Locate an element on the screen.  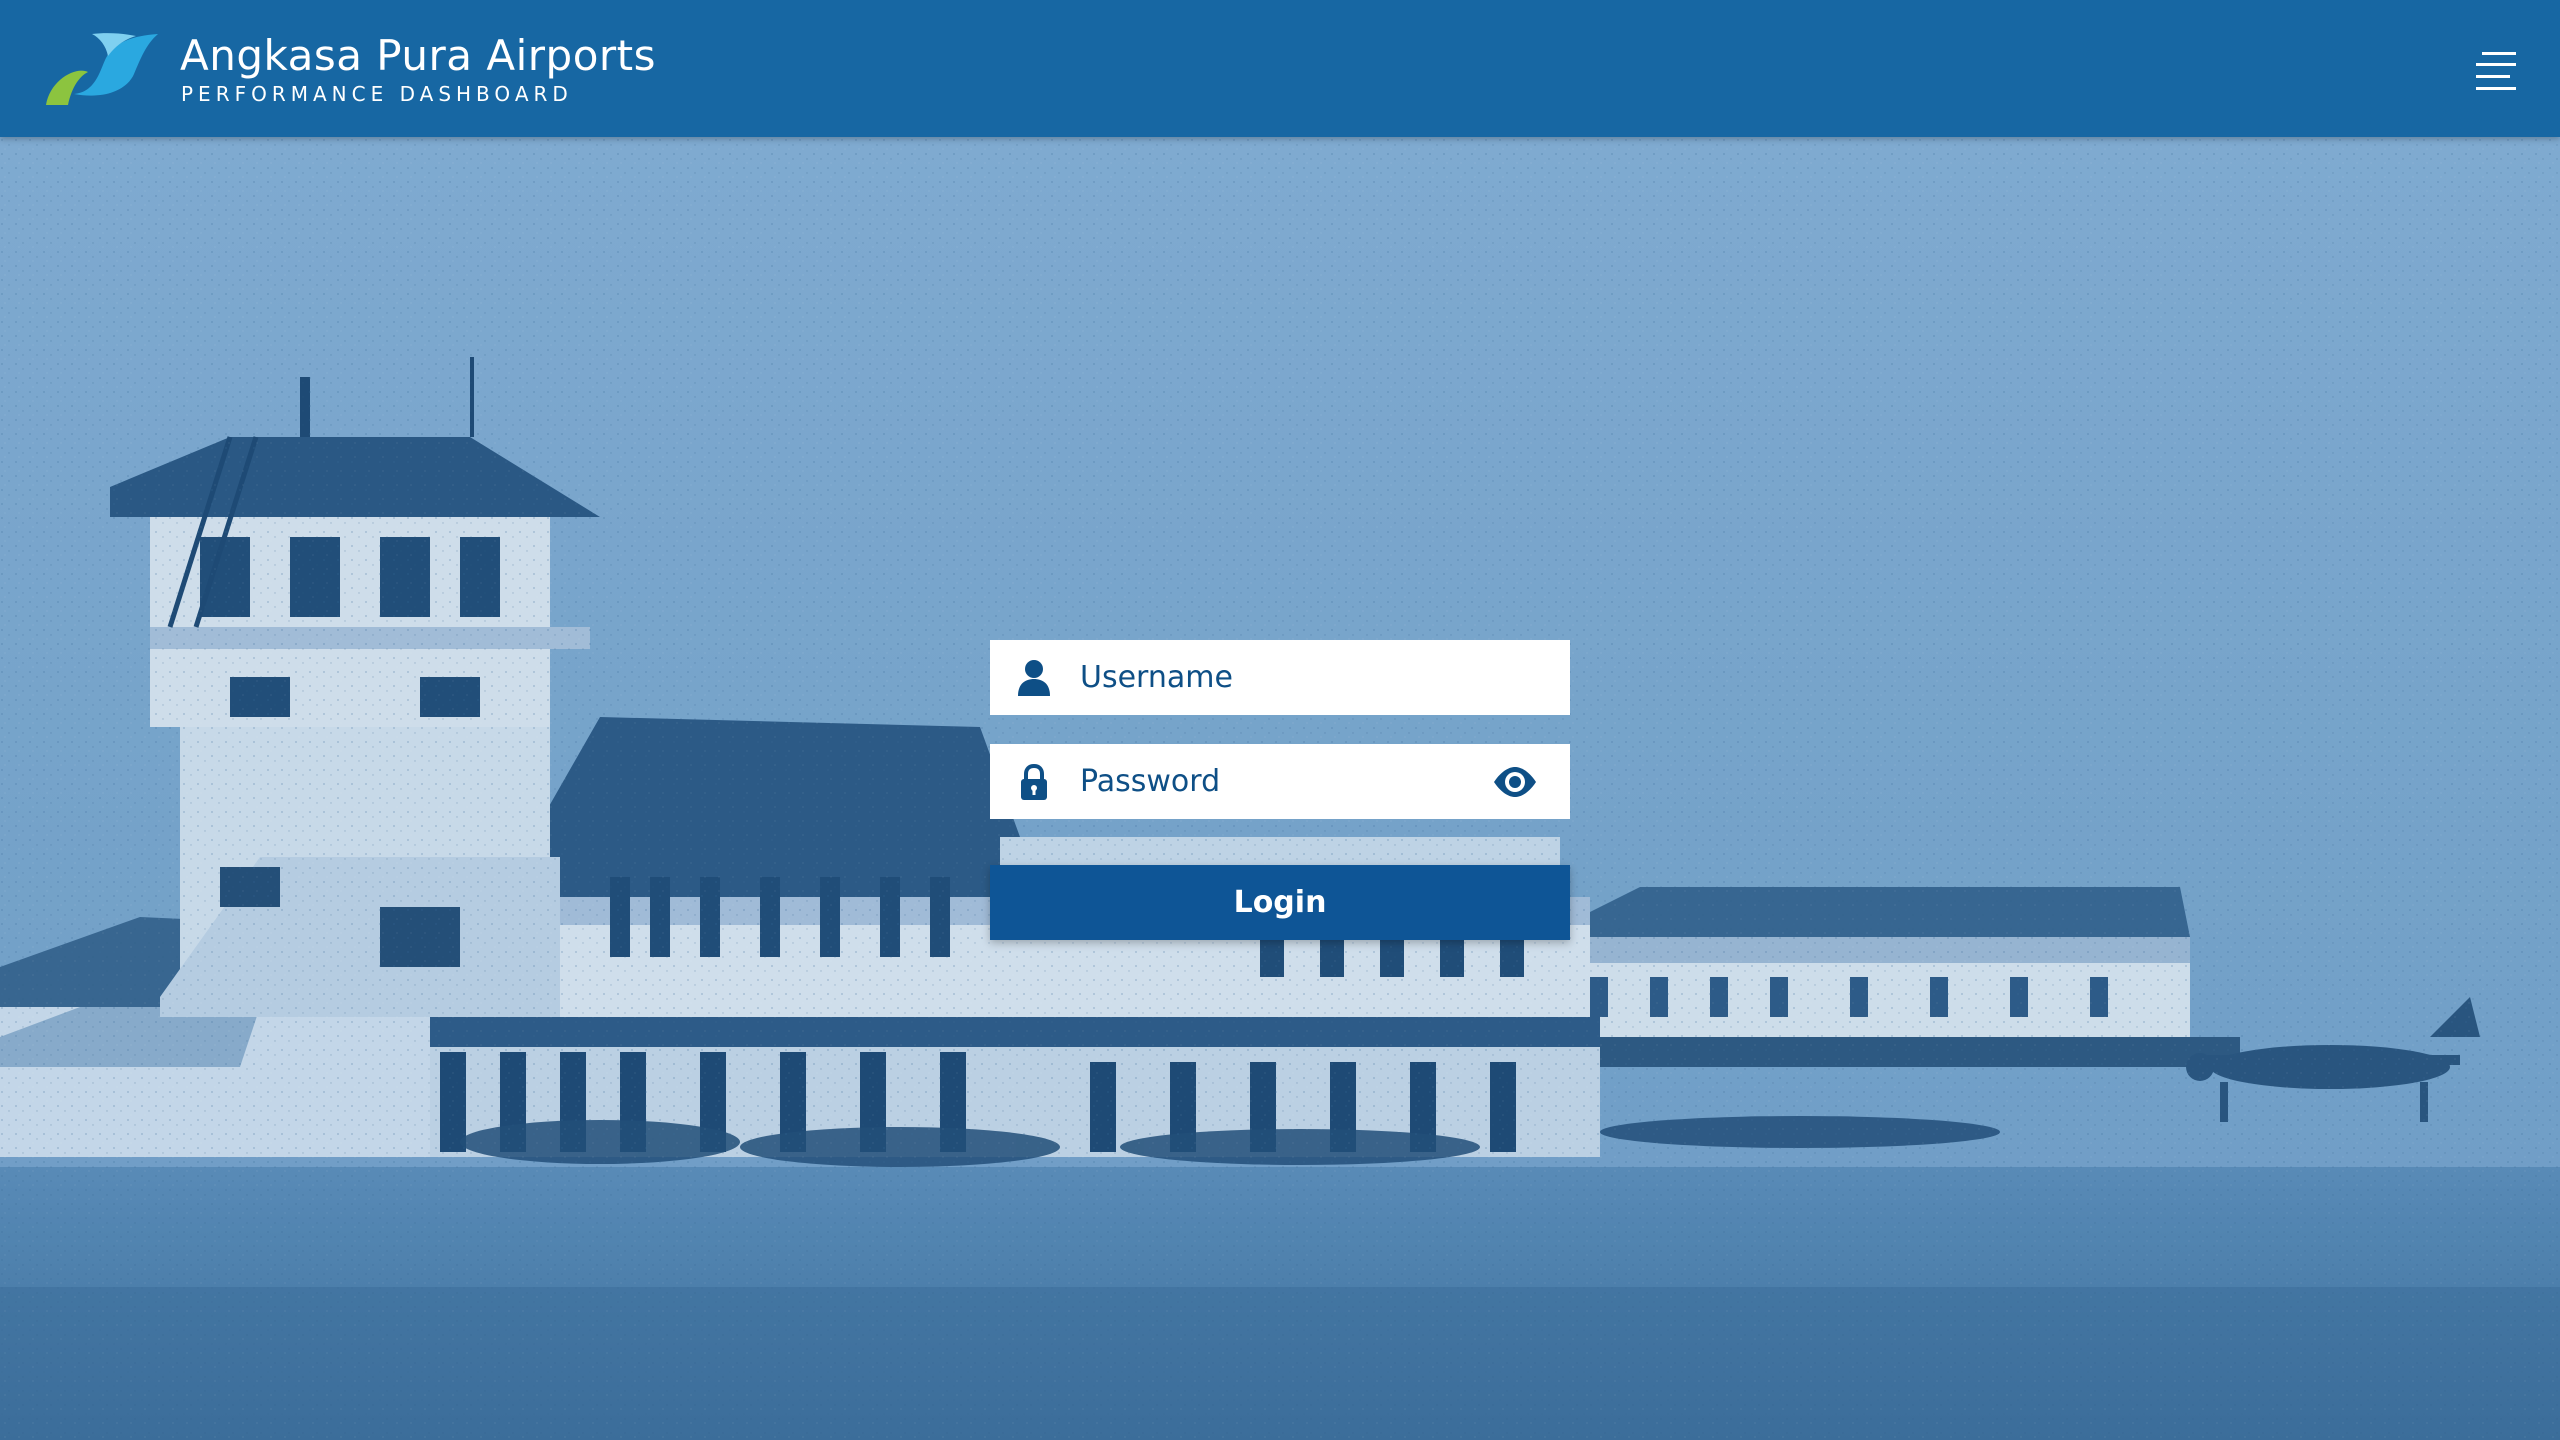
login-form: Login is located at coordinates (1280, 790).